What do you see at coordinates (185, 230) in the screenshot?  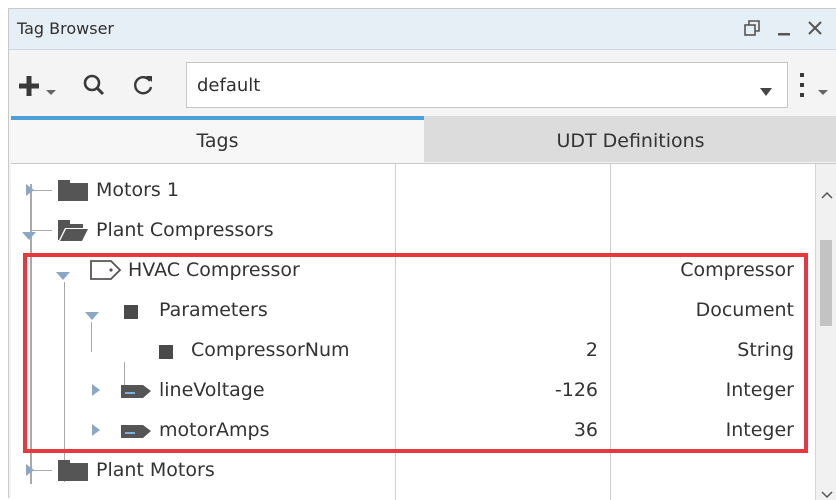 I see `tree-row-label: Plant Compressors` at bounding box center [185, 230].